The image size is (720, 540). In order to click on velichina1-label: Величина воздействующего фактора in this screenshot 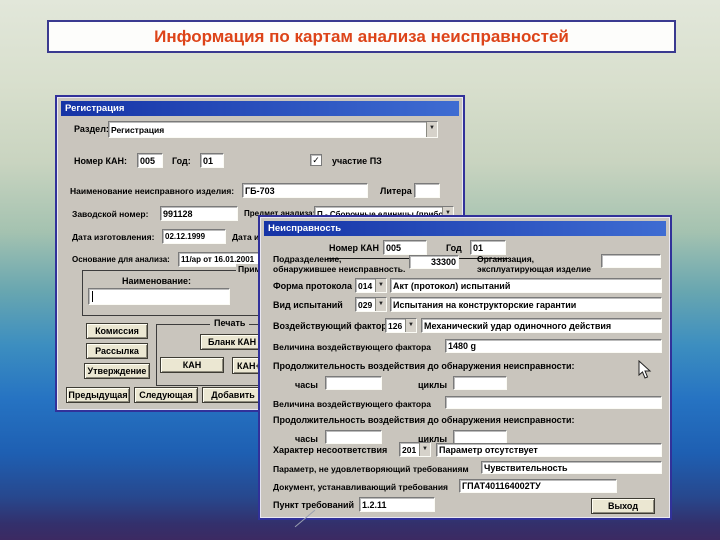, I will do `click(352, 347)`.